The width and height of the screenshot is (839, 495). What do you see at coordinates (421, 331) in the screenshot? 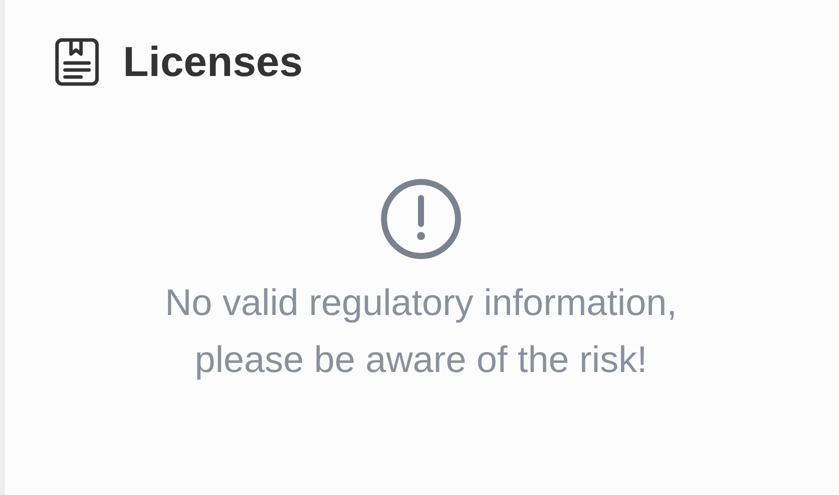
I see `warning-message: No valid regulatory information, please be aware of the risk!` at bounding box center [421, 331].